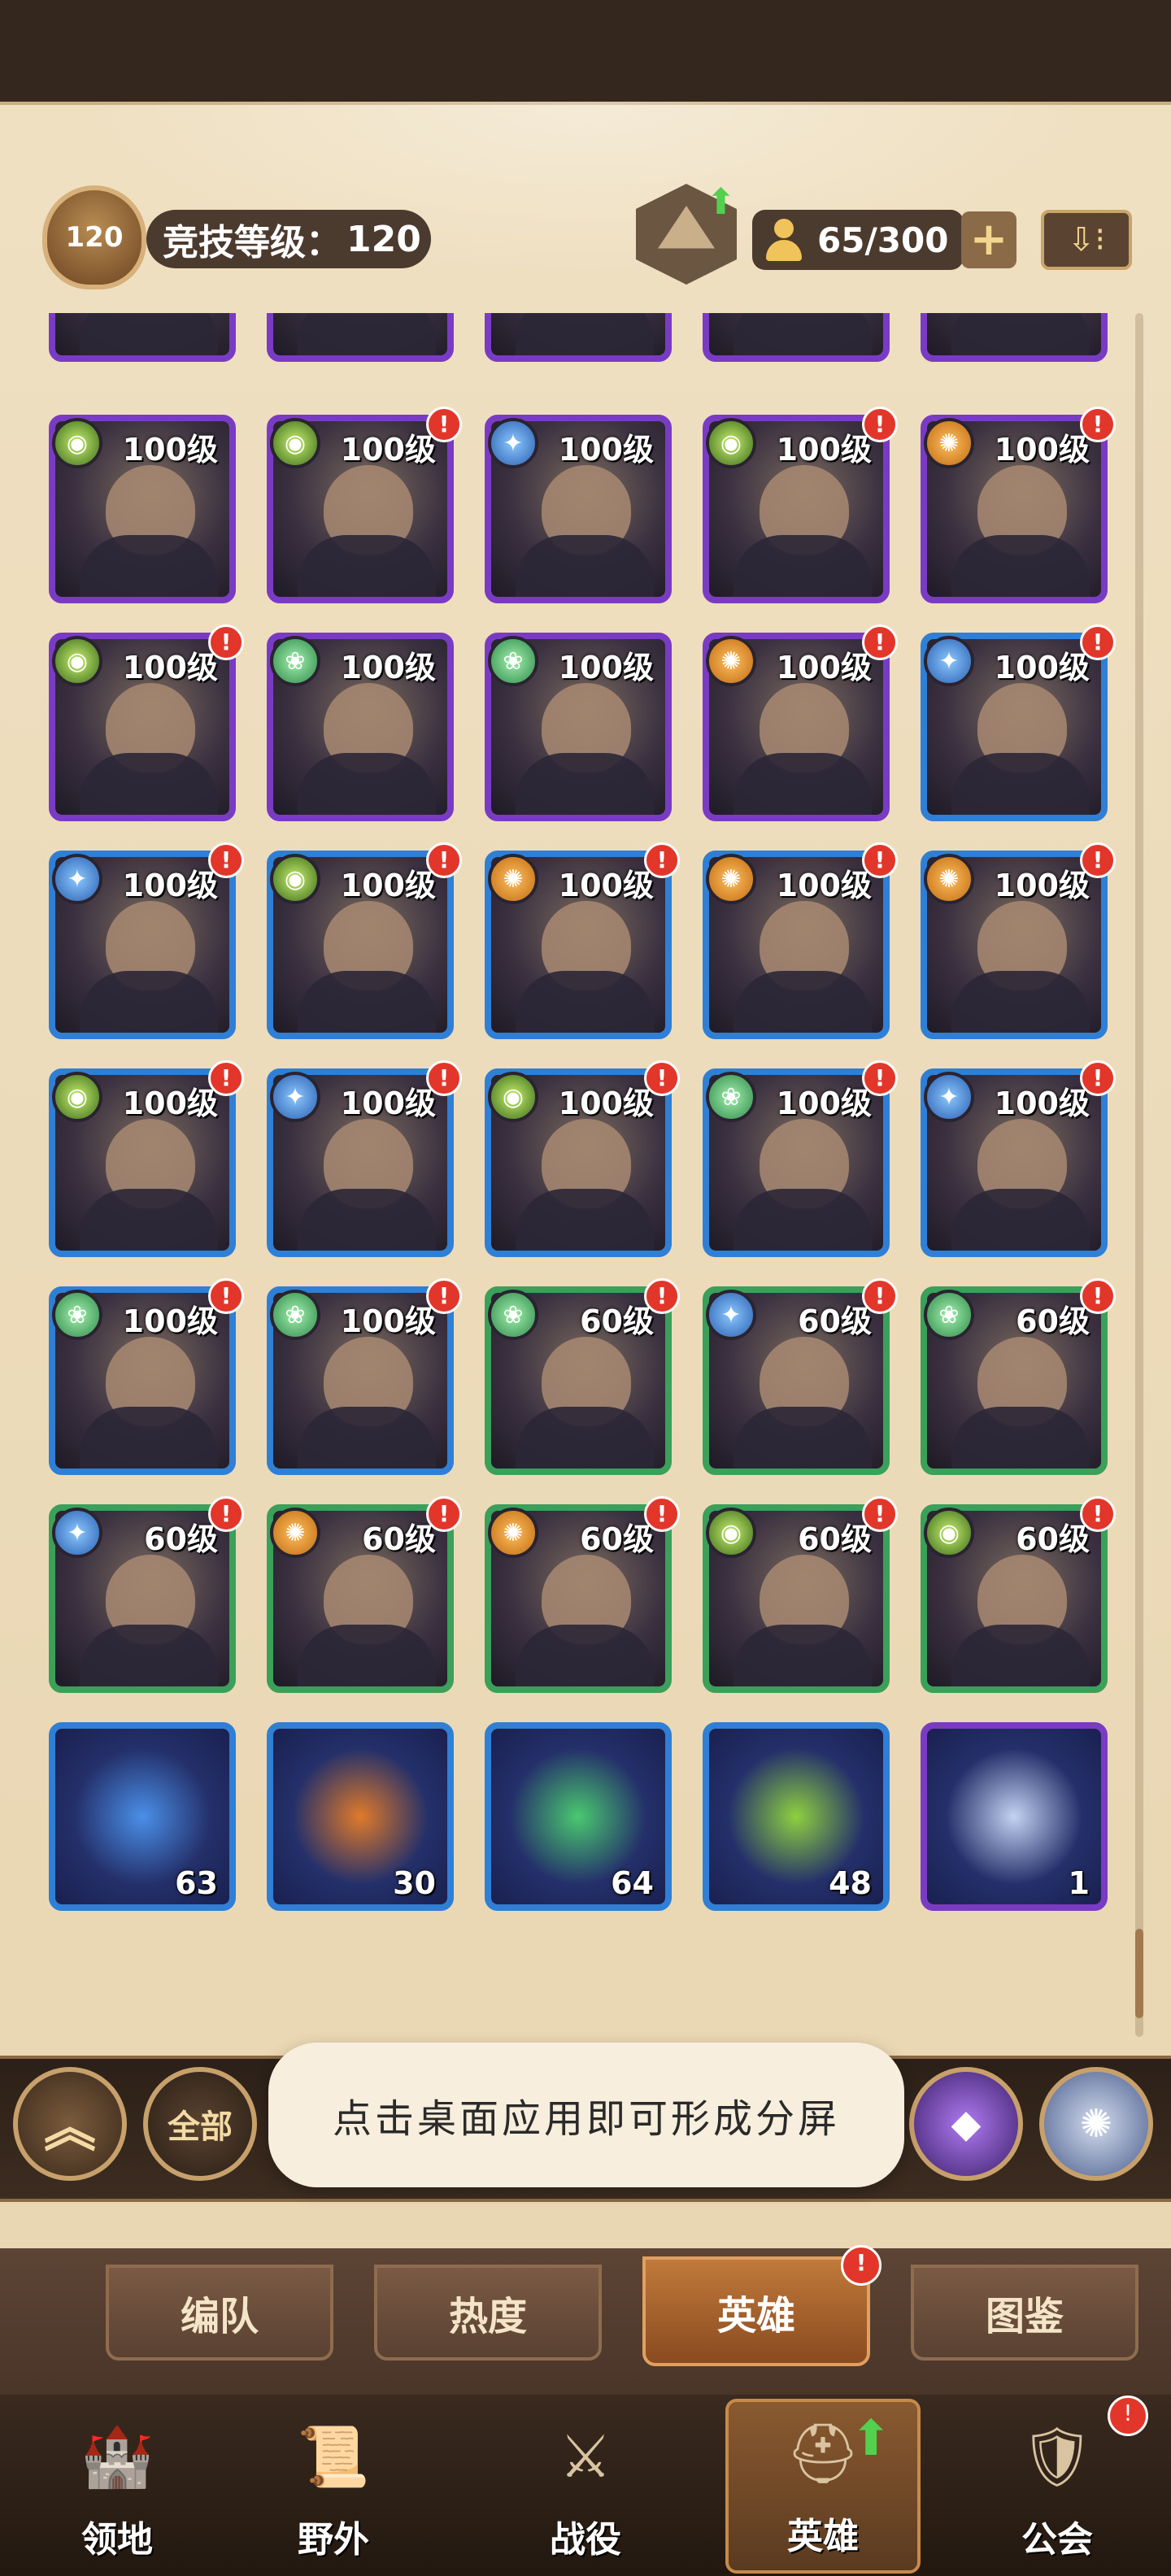 This screenshot has width=1171, height=2576. I want to click on nav-guild: 🛡 公会!, so click(1057, 2484).